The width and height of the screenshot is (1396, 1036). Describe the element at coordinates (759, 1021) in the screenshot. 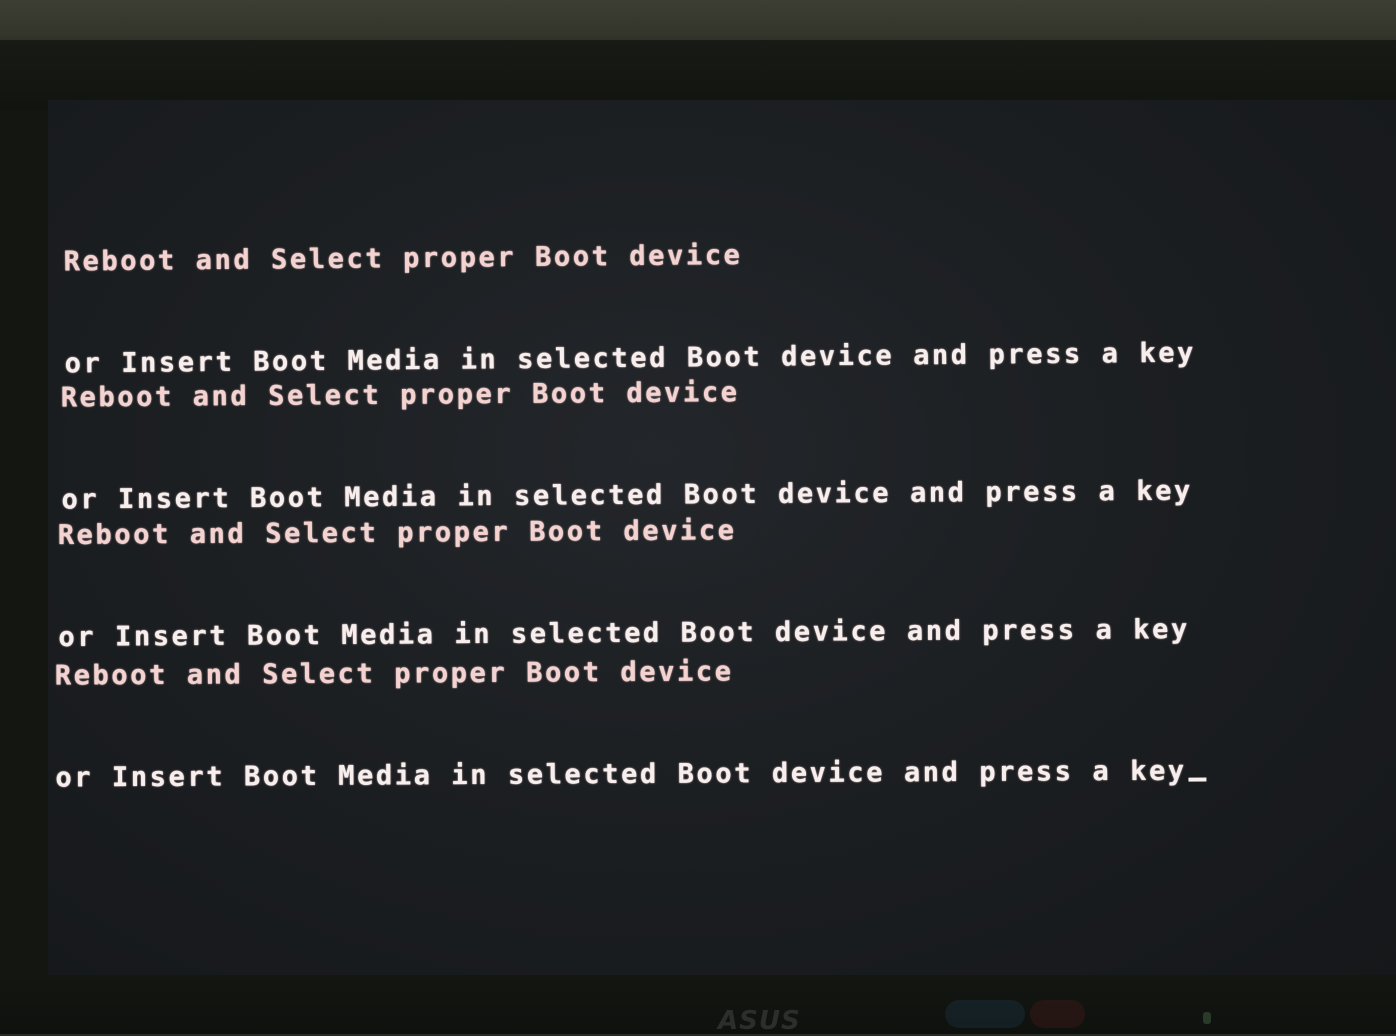

I see `asus-logo: ASUS` at that location.